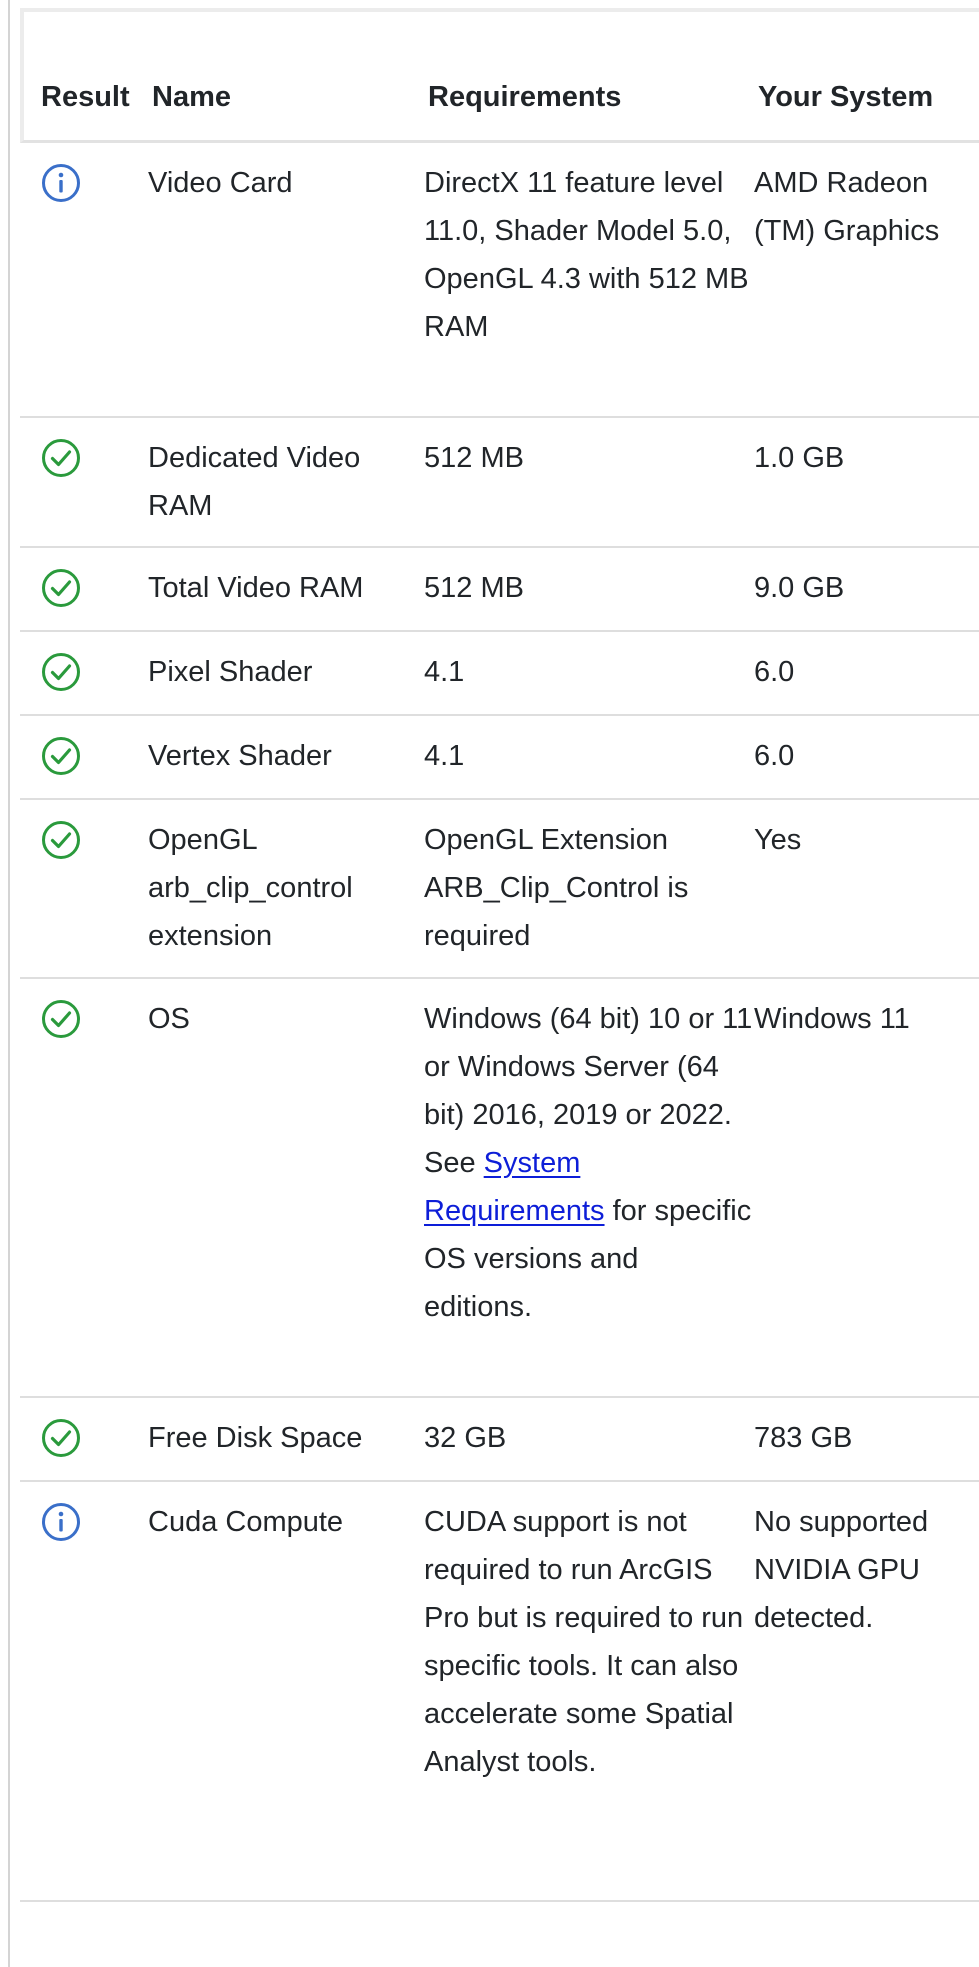 The height and width of the screenshot is (1967, 979). Describe the element at coordinates (499, 758) in the screenshot. I see `table-row: Vertex Shader 4.1 6.0` at that location.